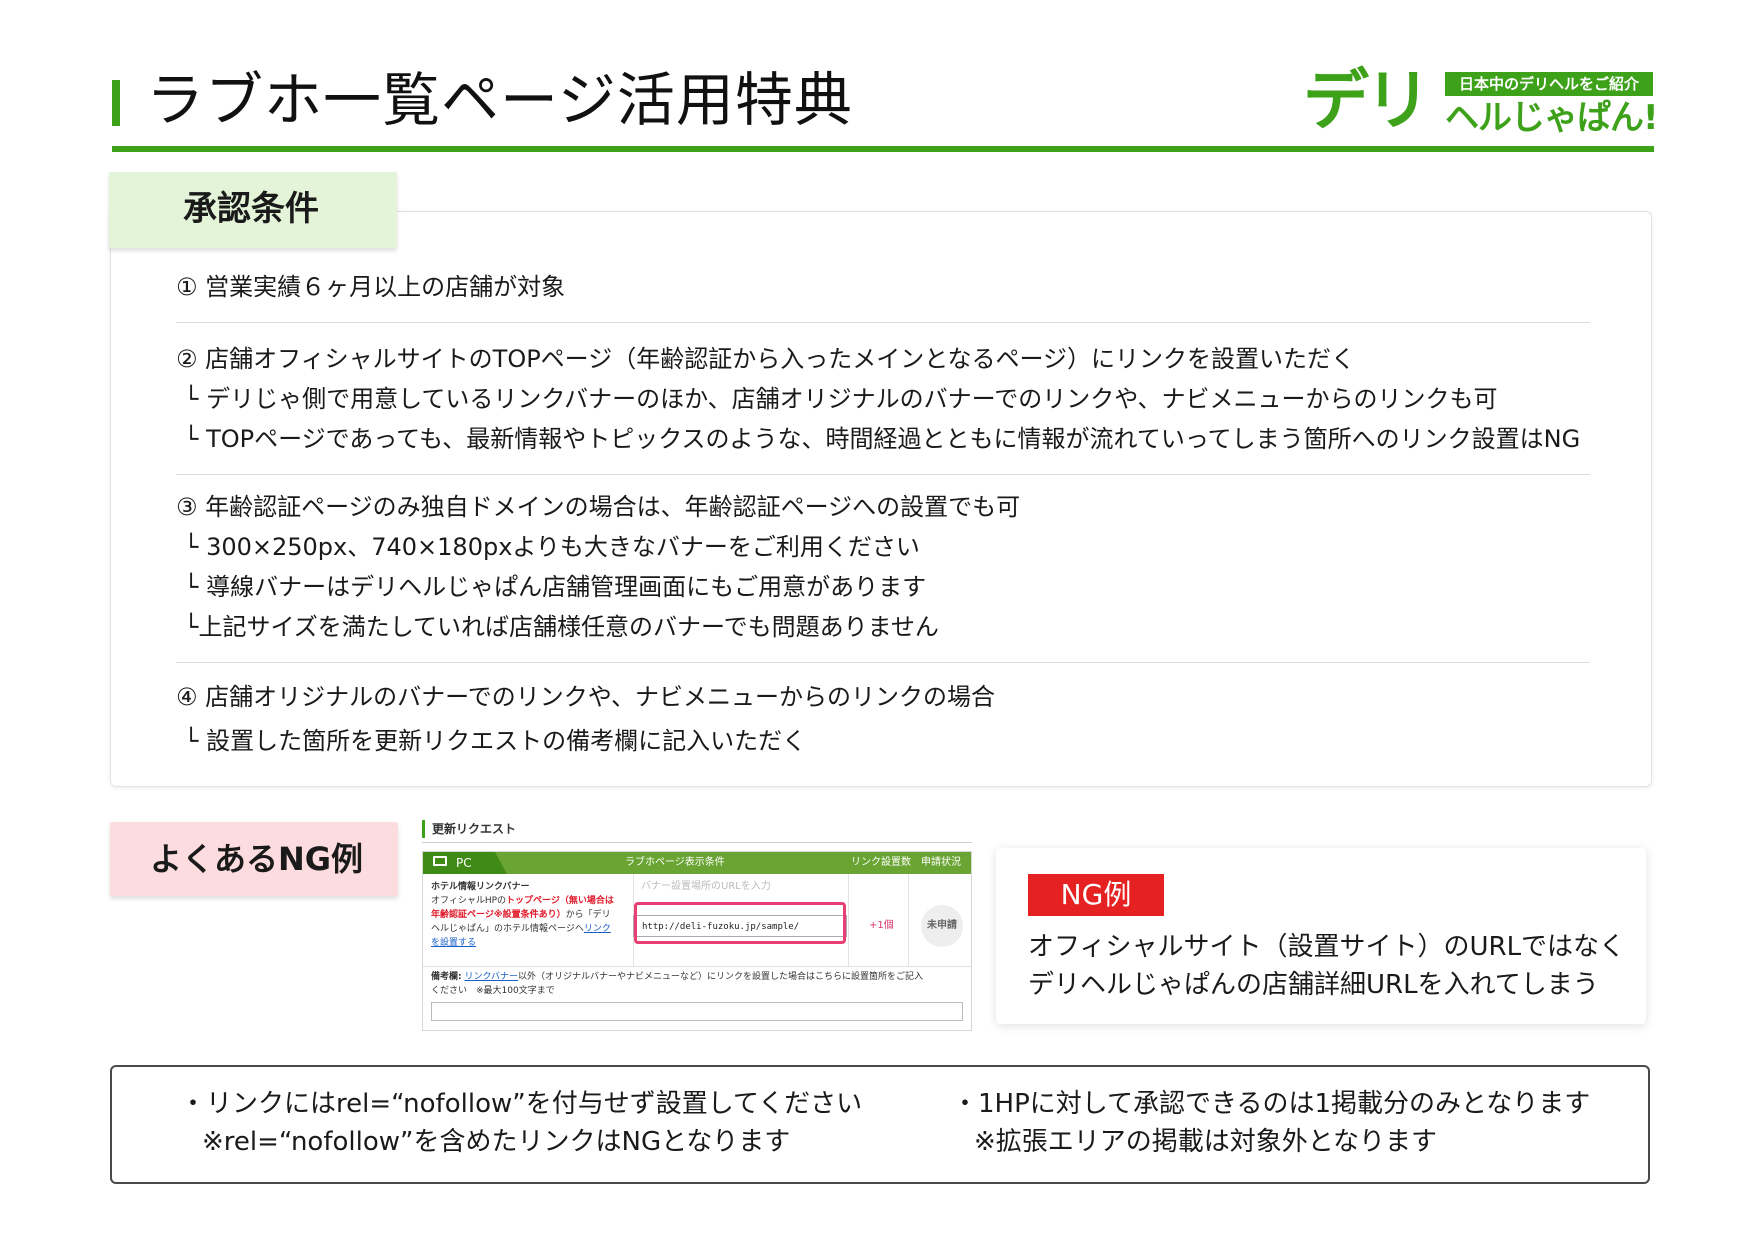 This screenshot has height=1240, width=1755. What do you see at coordinates (1552, 118) in the screenshot?
I see `logo-sub-text: ヘルじゃぱん!` at bounding box center [1552, 118].